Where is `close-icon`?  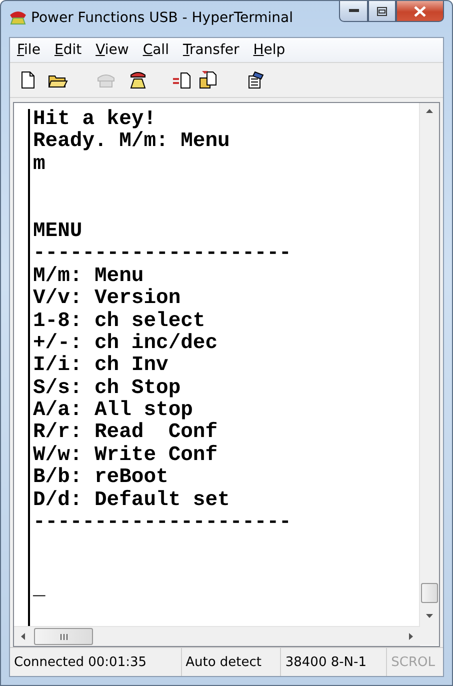
close-icon is located at coordinates (420, 11).